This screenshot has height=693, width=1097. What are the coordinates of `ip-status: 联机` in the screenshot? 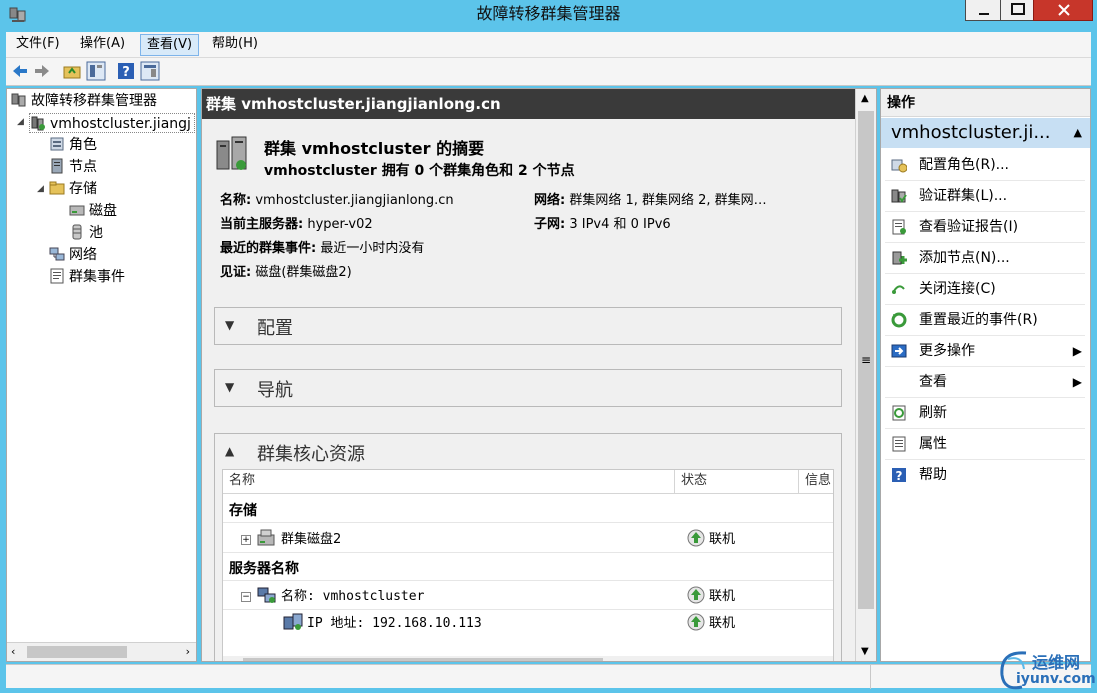 It's located at (711, 621).